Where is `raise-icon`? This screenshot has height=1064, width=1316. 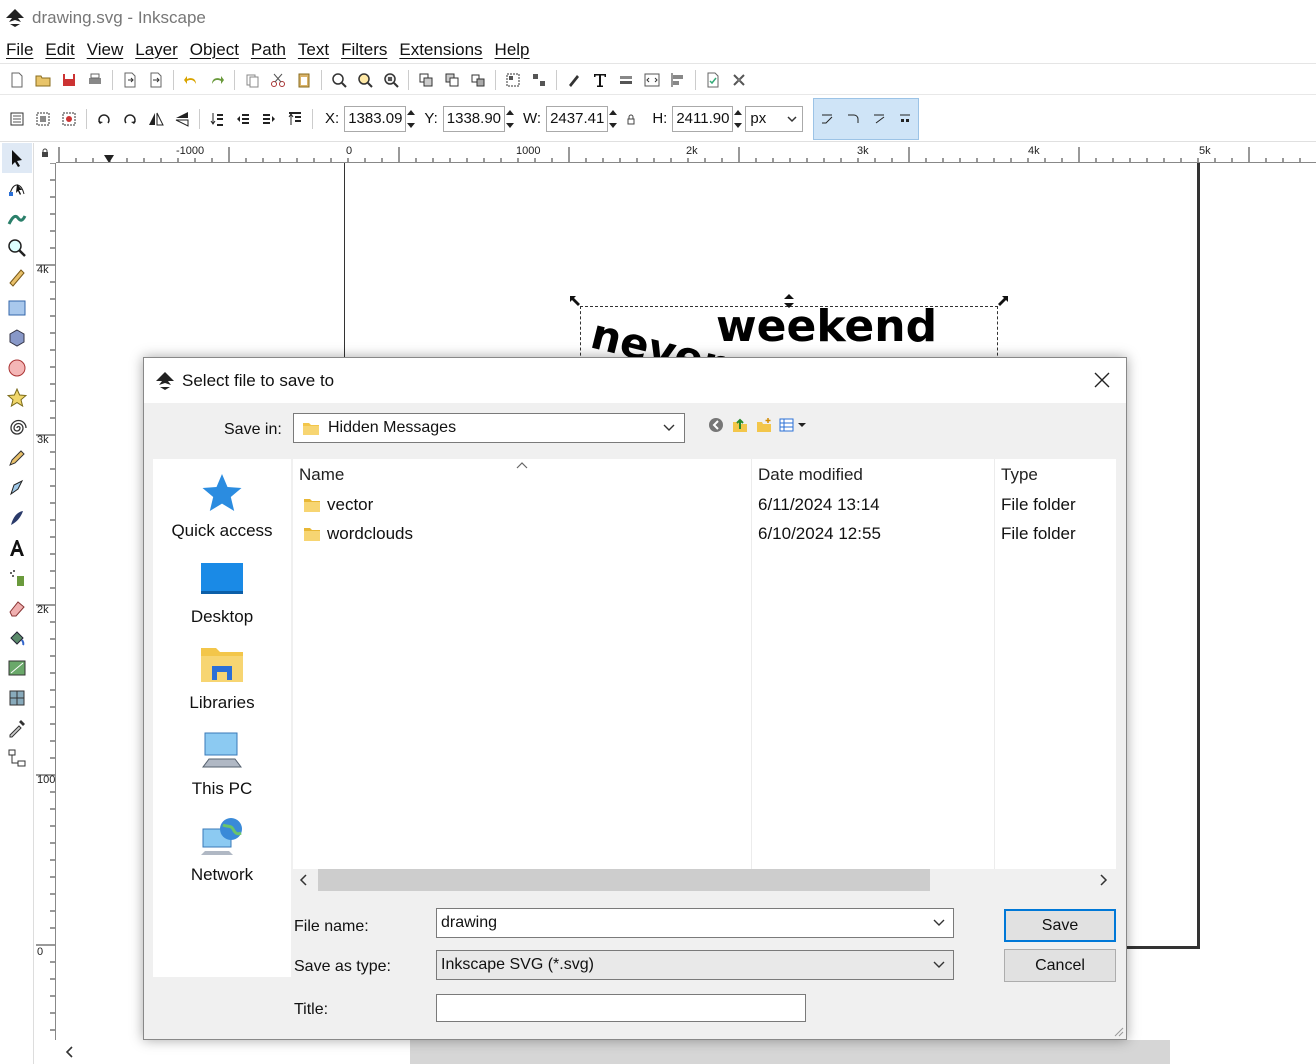 raise-icon is located at coordinates (269, 119).